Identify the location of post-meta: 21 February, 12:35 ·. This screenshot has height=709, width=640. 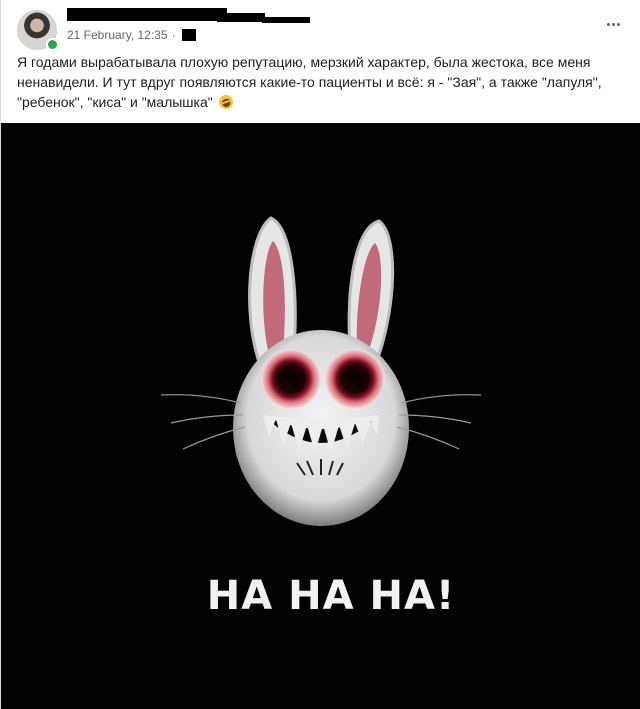
(131, 35).